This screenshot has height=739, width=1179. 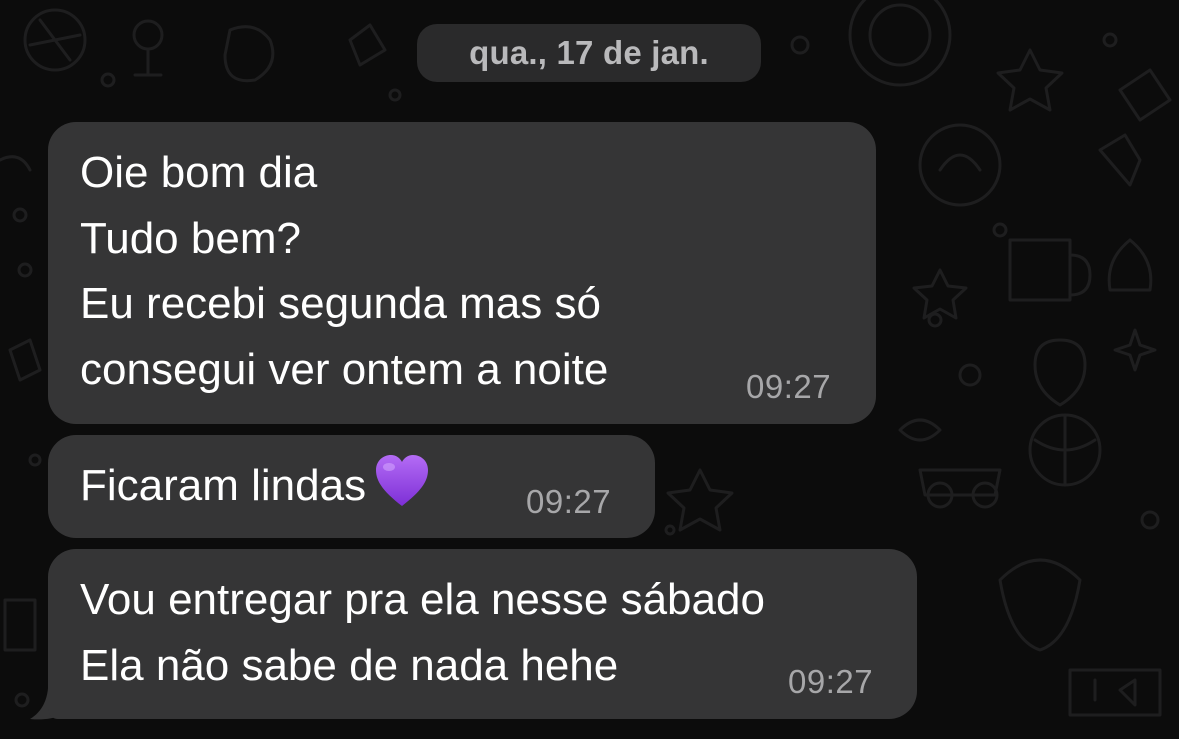 What do you see at coordinates (402, 480) in the screenshot?
I see `purple-heart-emoji-icon` at bounding box center [402, 480].